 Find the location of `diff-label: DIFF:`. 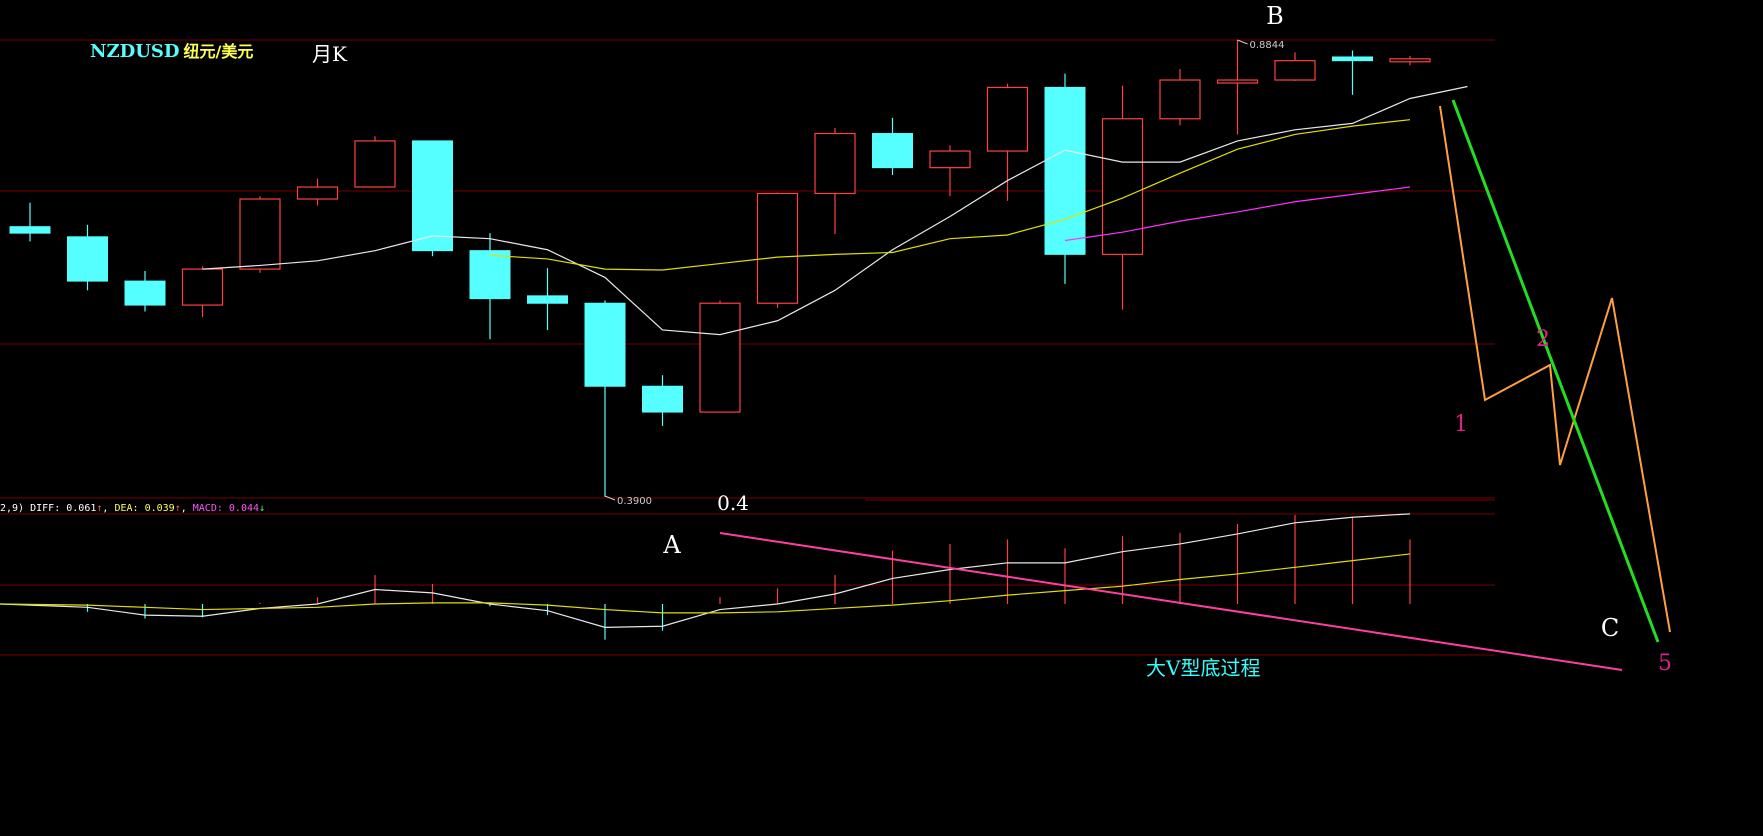

diff-label: DIFF: is located at coordinates (45, 508).